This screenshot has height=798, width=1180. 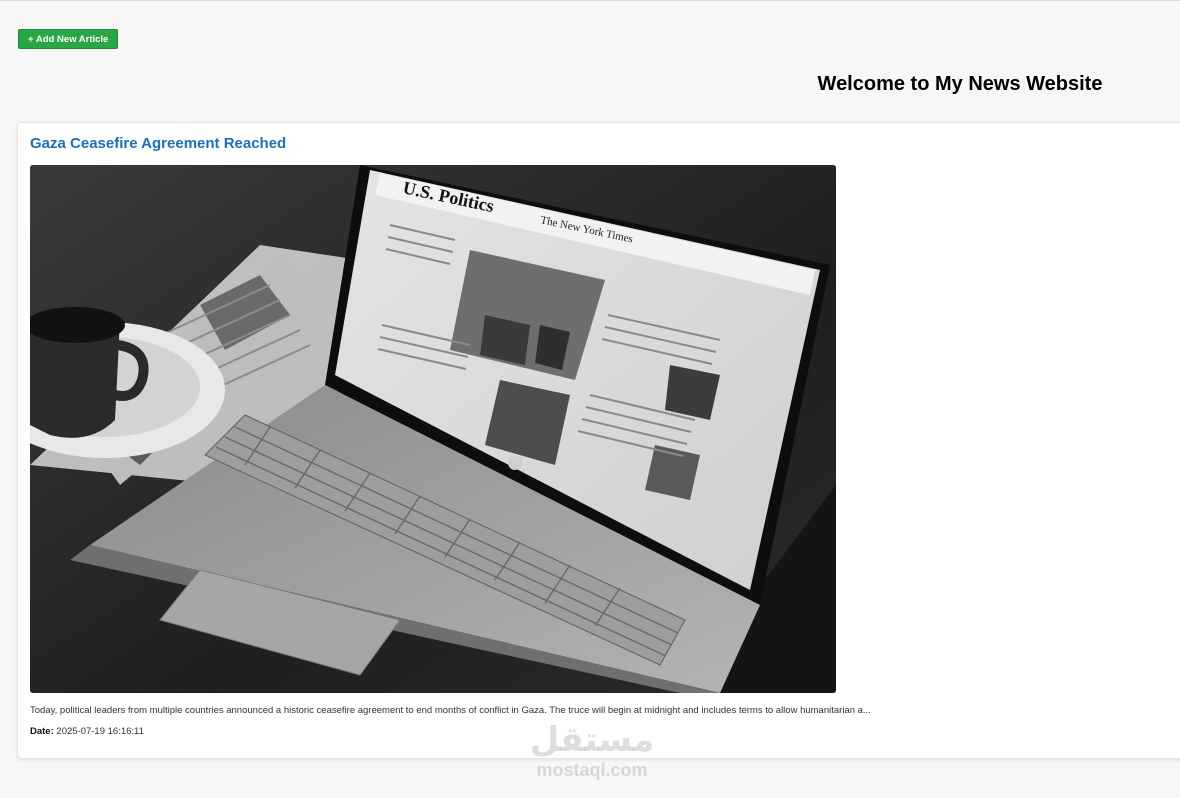 I want to click on article-date: Date: 2025-07-19 16:16:11, so click(x=87, y=731).